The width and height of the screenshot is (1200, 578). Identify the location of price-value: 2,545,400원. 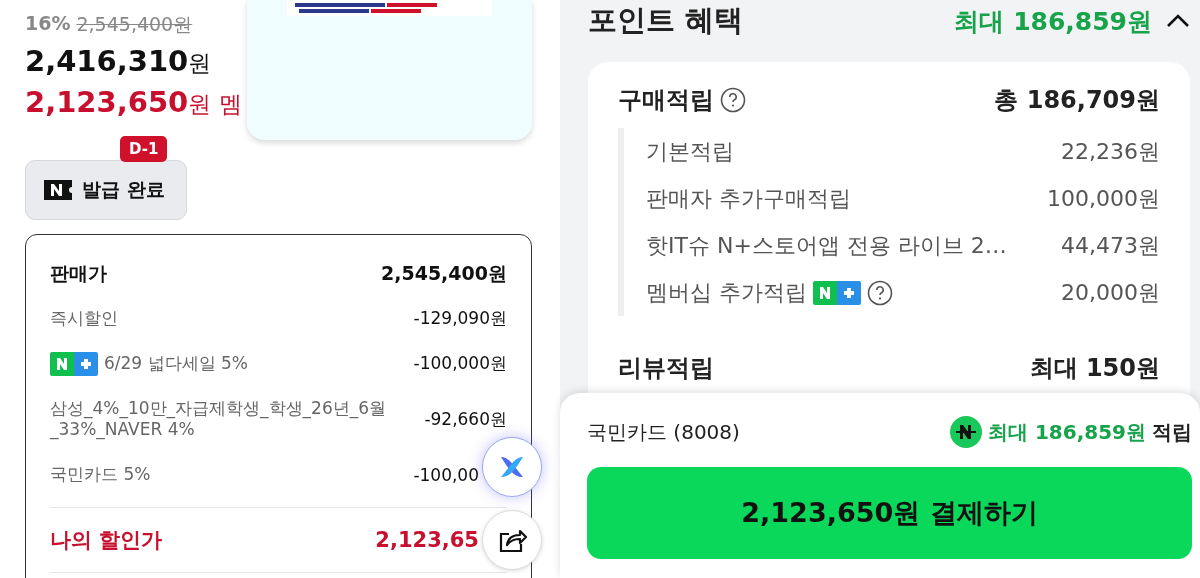
(444, 273).